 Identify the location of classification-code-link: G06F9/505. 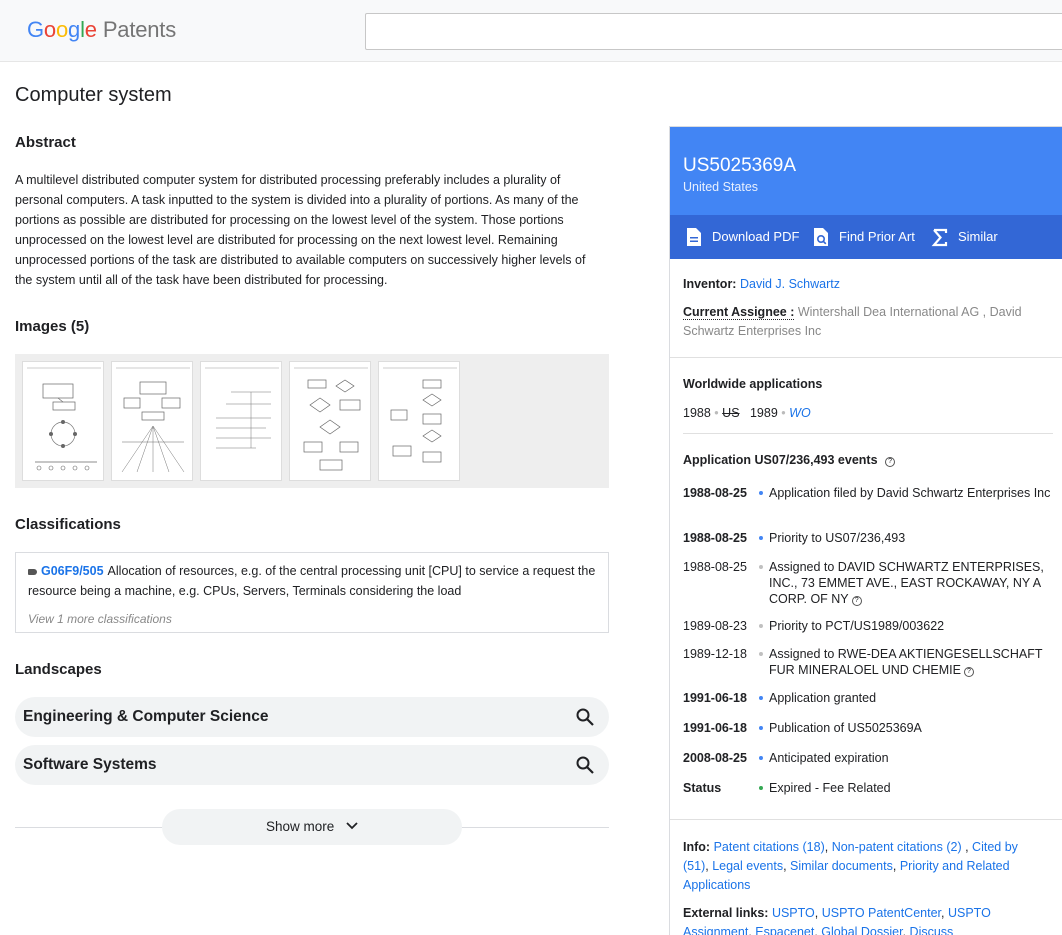
(72, 571).